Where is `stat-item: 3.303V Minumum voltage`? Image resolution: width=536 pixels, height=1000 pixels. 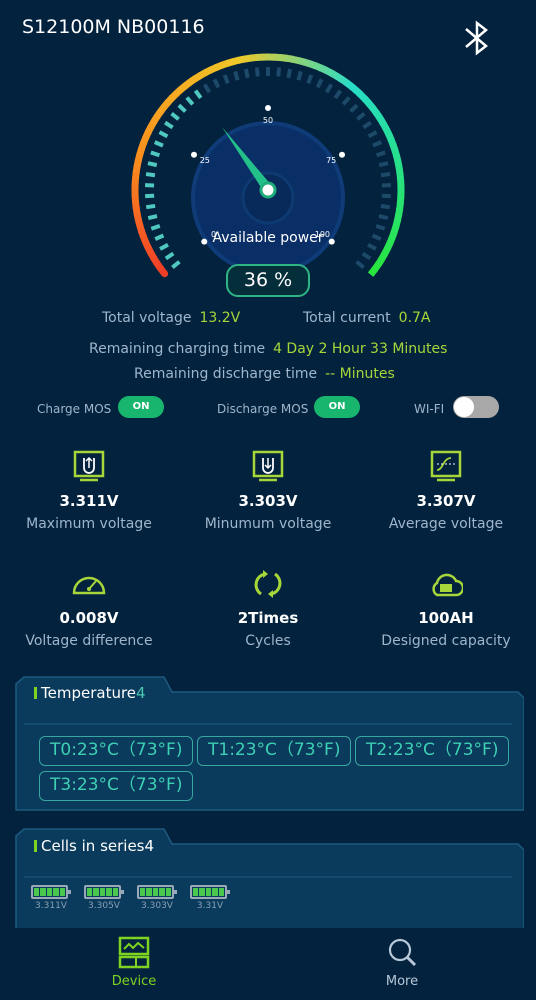
stat-item: 3.303V Minumum voltage is located at coordinates (268, 491).